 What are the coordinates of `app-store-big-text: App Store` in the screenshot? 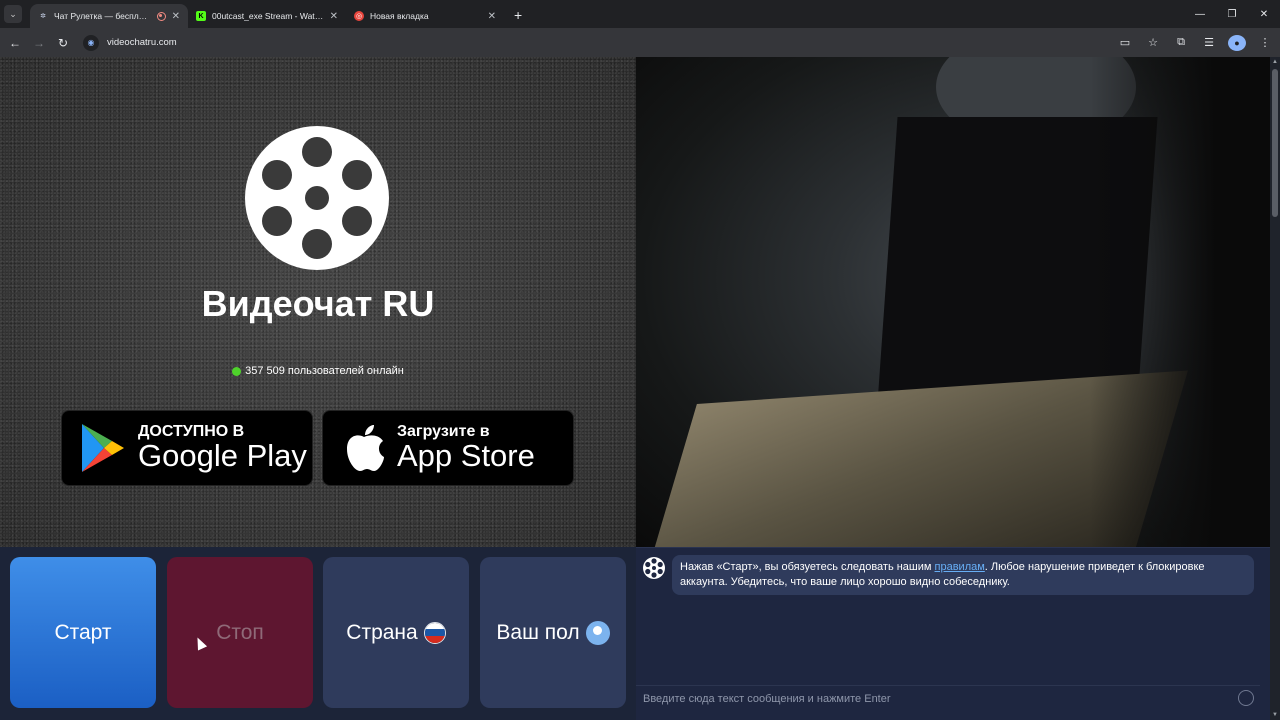 It's located at (466, 455).